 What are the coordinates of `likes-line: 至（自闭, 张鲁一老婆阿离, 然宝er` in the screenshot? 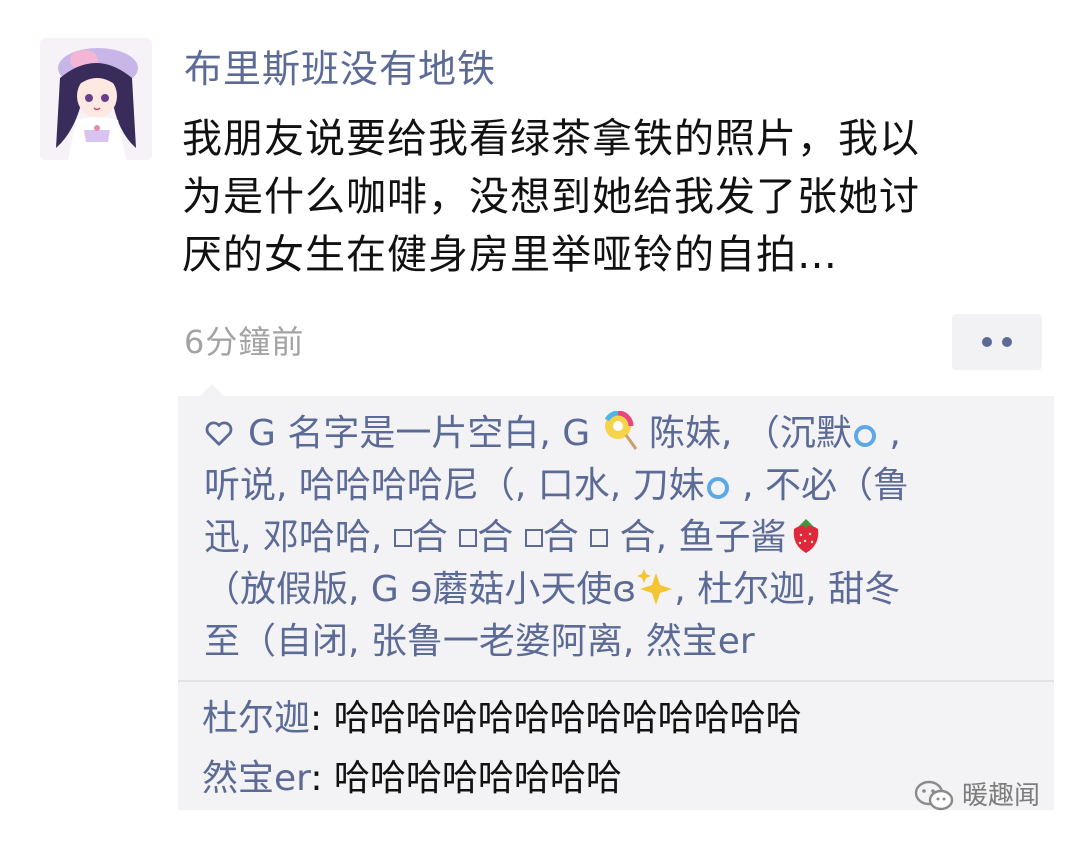 It's located at (624, 642).